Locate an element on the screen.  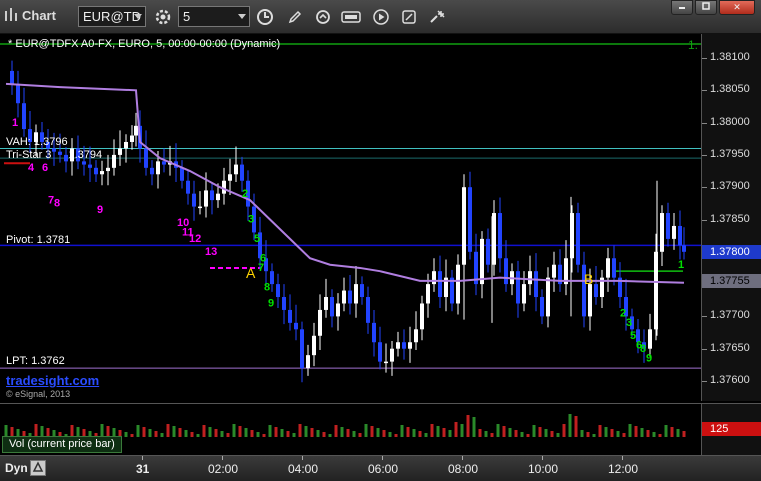
sequence-count-label: 2 is located at coordinates (245, 194).